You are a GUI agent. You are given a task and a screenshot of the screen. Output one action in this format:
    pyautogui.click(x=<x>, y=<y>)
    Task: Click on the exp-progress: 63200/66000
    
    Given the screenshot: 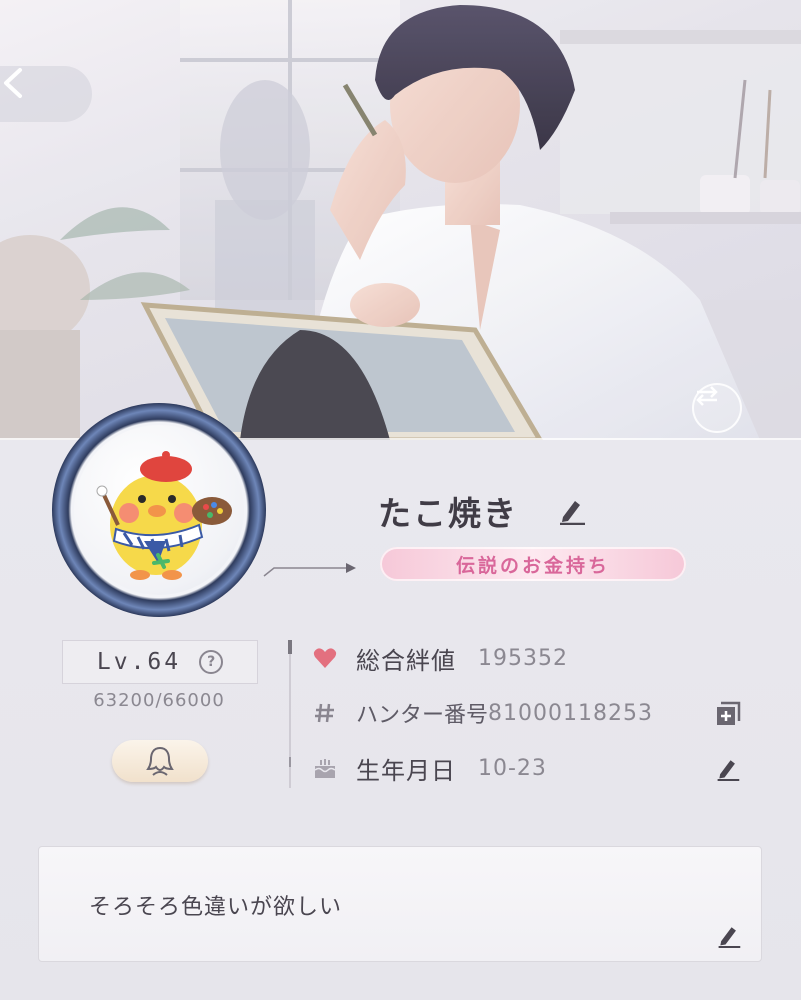 What is the action you would take?
    pyautogui.click(x=159, y=700)
    